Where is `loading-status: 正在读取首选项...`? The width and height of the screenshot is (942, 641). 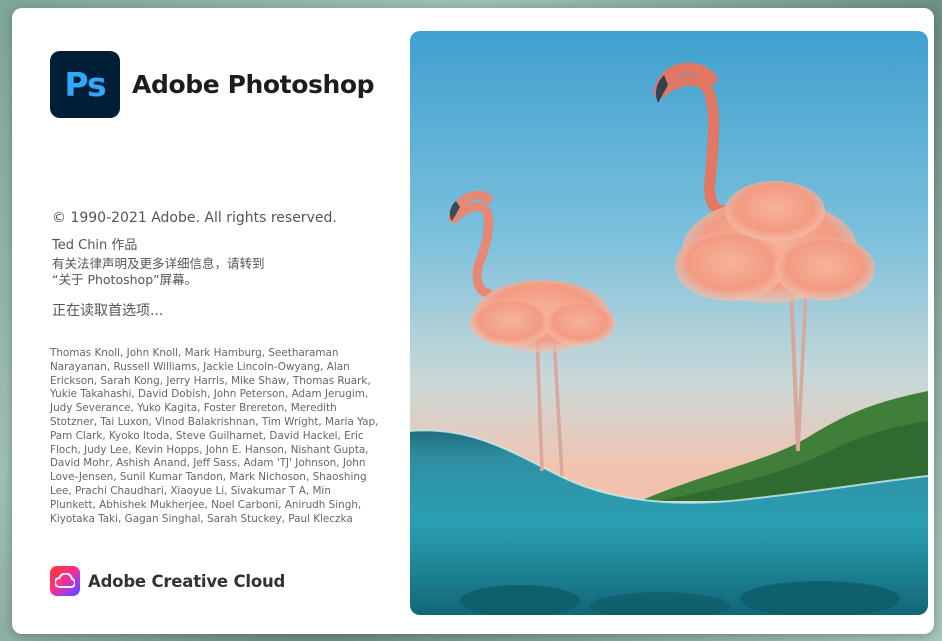
loading-status: 正在读取首选项... is located at coordinates (108, 311).